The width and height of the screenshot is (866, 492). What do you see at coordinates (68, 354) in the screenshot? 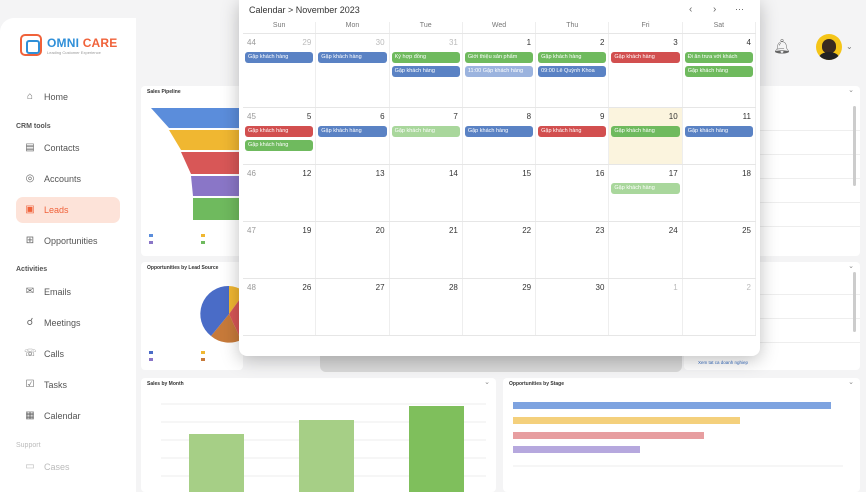
I see `sidebar-item-calls: ☏ Calls` at bounding box center [68, 354].